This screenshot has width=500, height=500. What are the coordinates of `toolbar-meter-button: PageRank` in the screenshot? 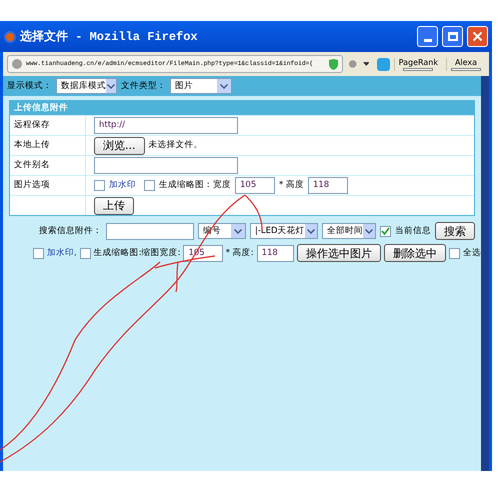 It's located at (418, 64).